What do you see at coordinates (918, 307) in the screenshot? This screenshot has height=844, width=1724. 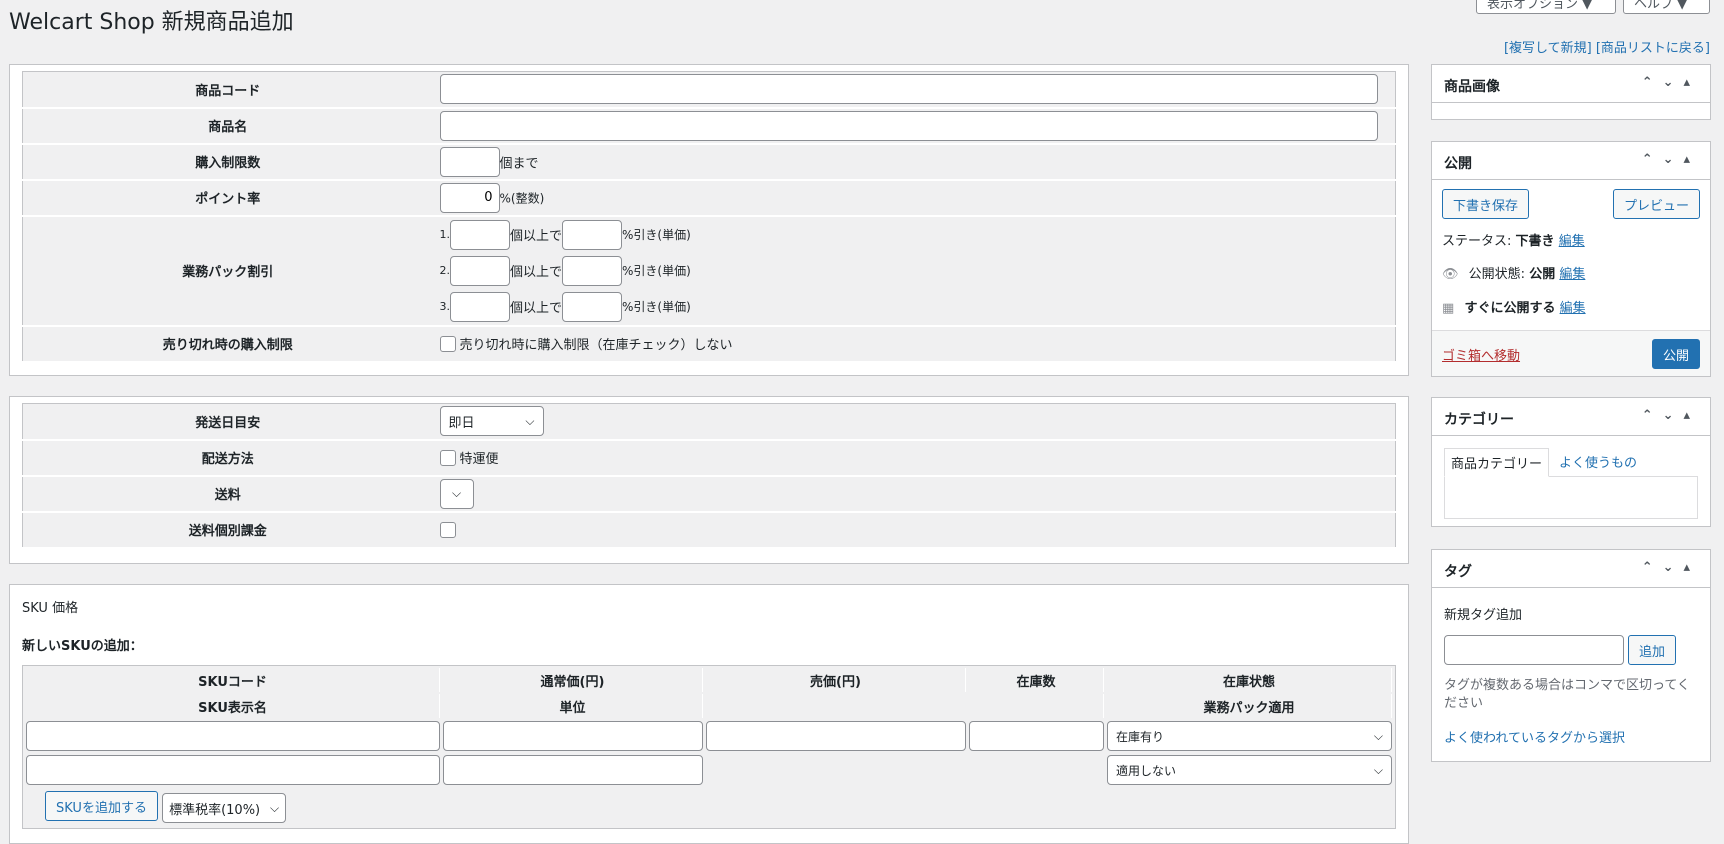 I see `pack-row-3: 3. 個以上で %引き(単価)` at bounding box center [918, 307].